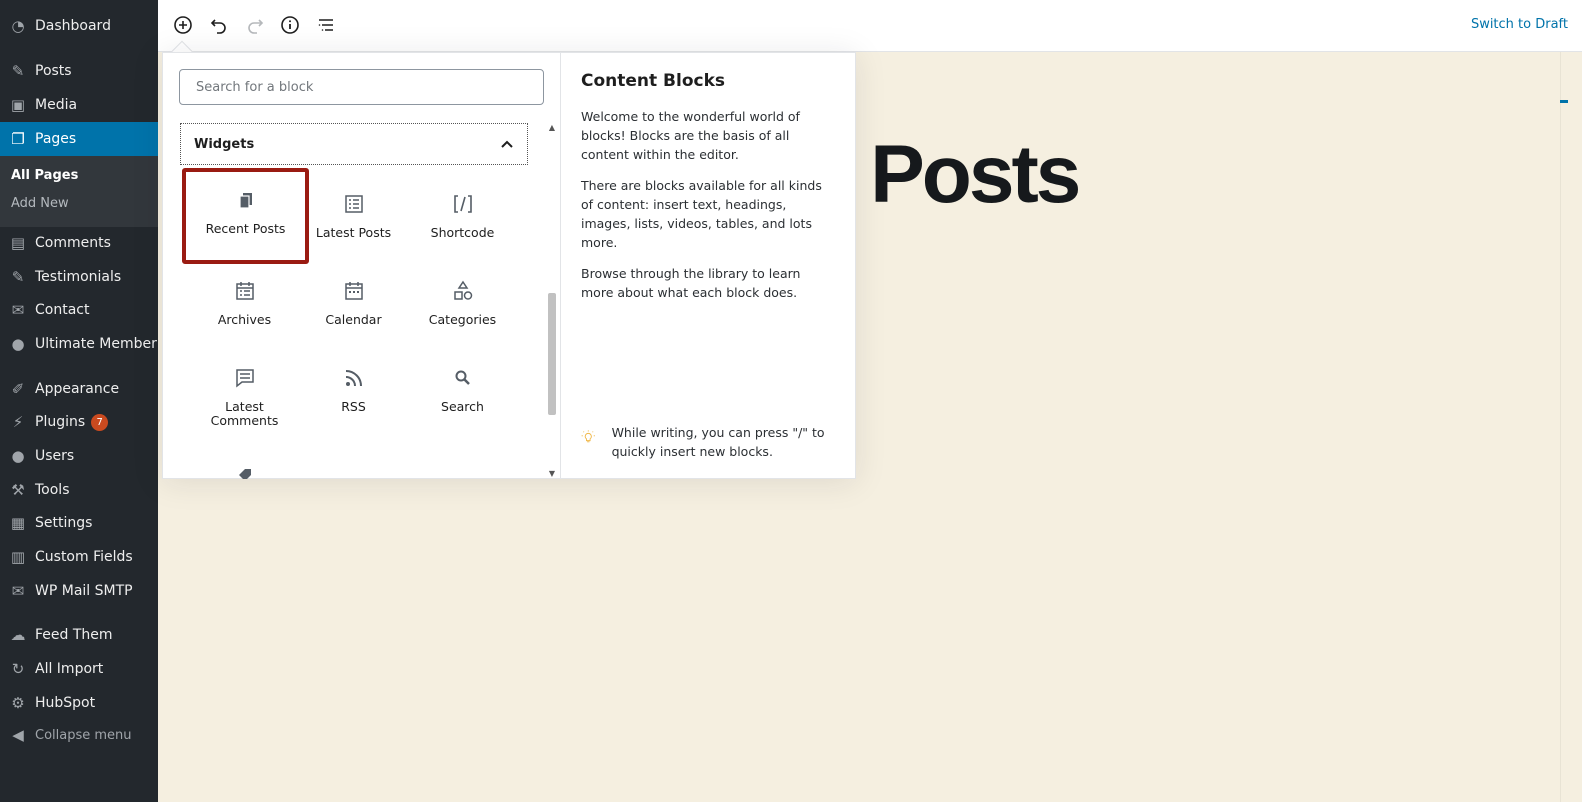  I want to click on tag-icon, so click(245, 472).